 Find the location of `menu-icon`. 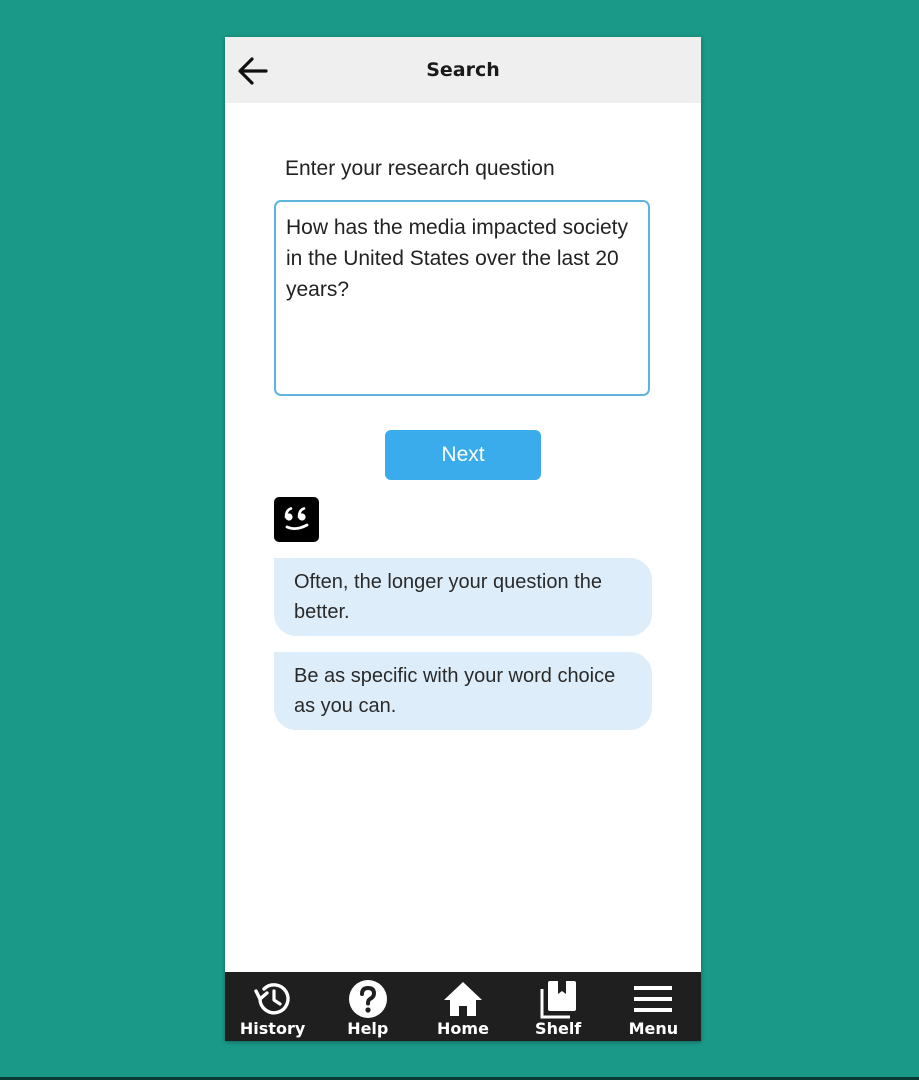

menu-icon is located at coordinates (653, 999).